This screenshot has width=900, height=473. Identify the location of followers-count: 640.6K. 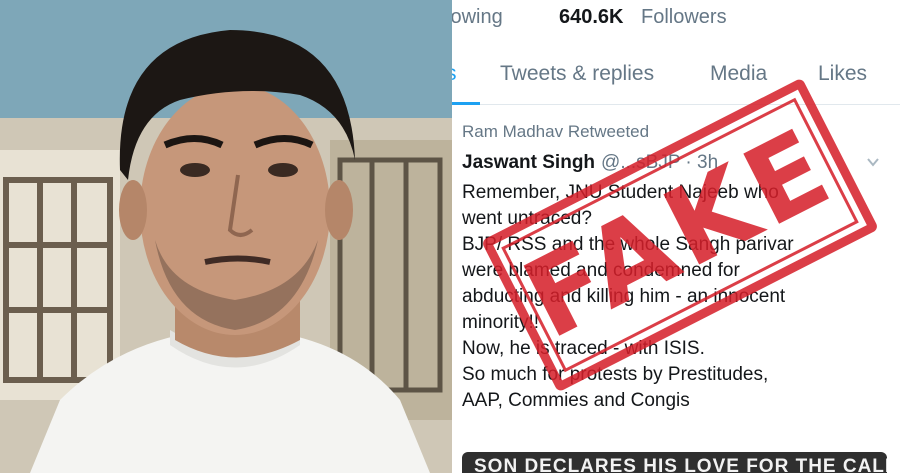
(591, 17).